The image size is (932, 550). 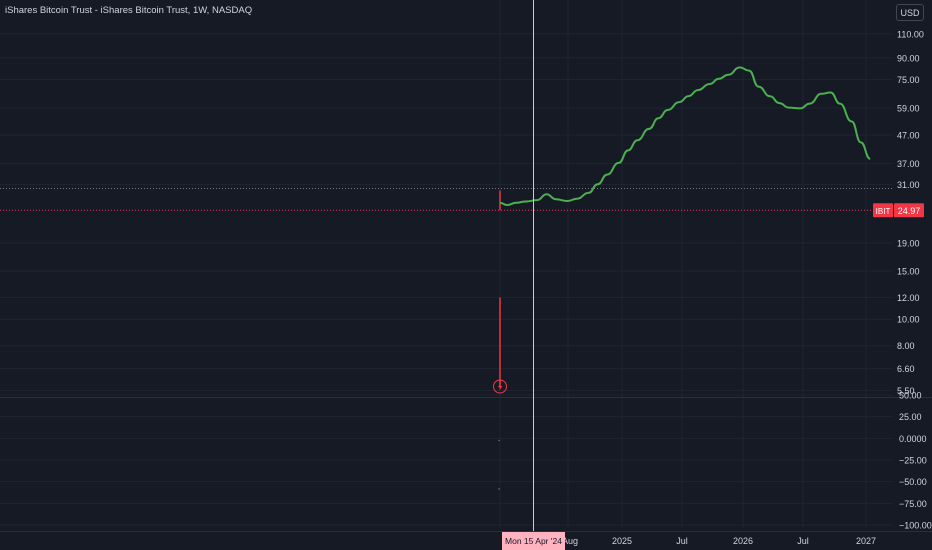 I want to click on price-tick-label: 8.00, so click(x=906, y=346).